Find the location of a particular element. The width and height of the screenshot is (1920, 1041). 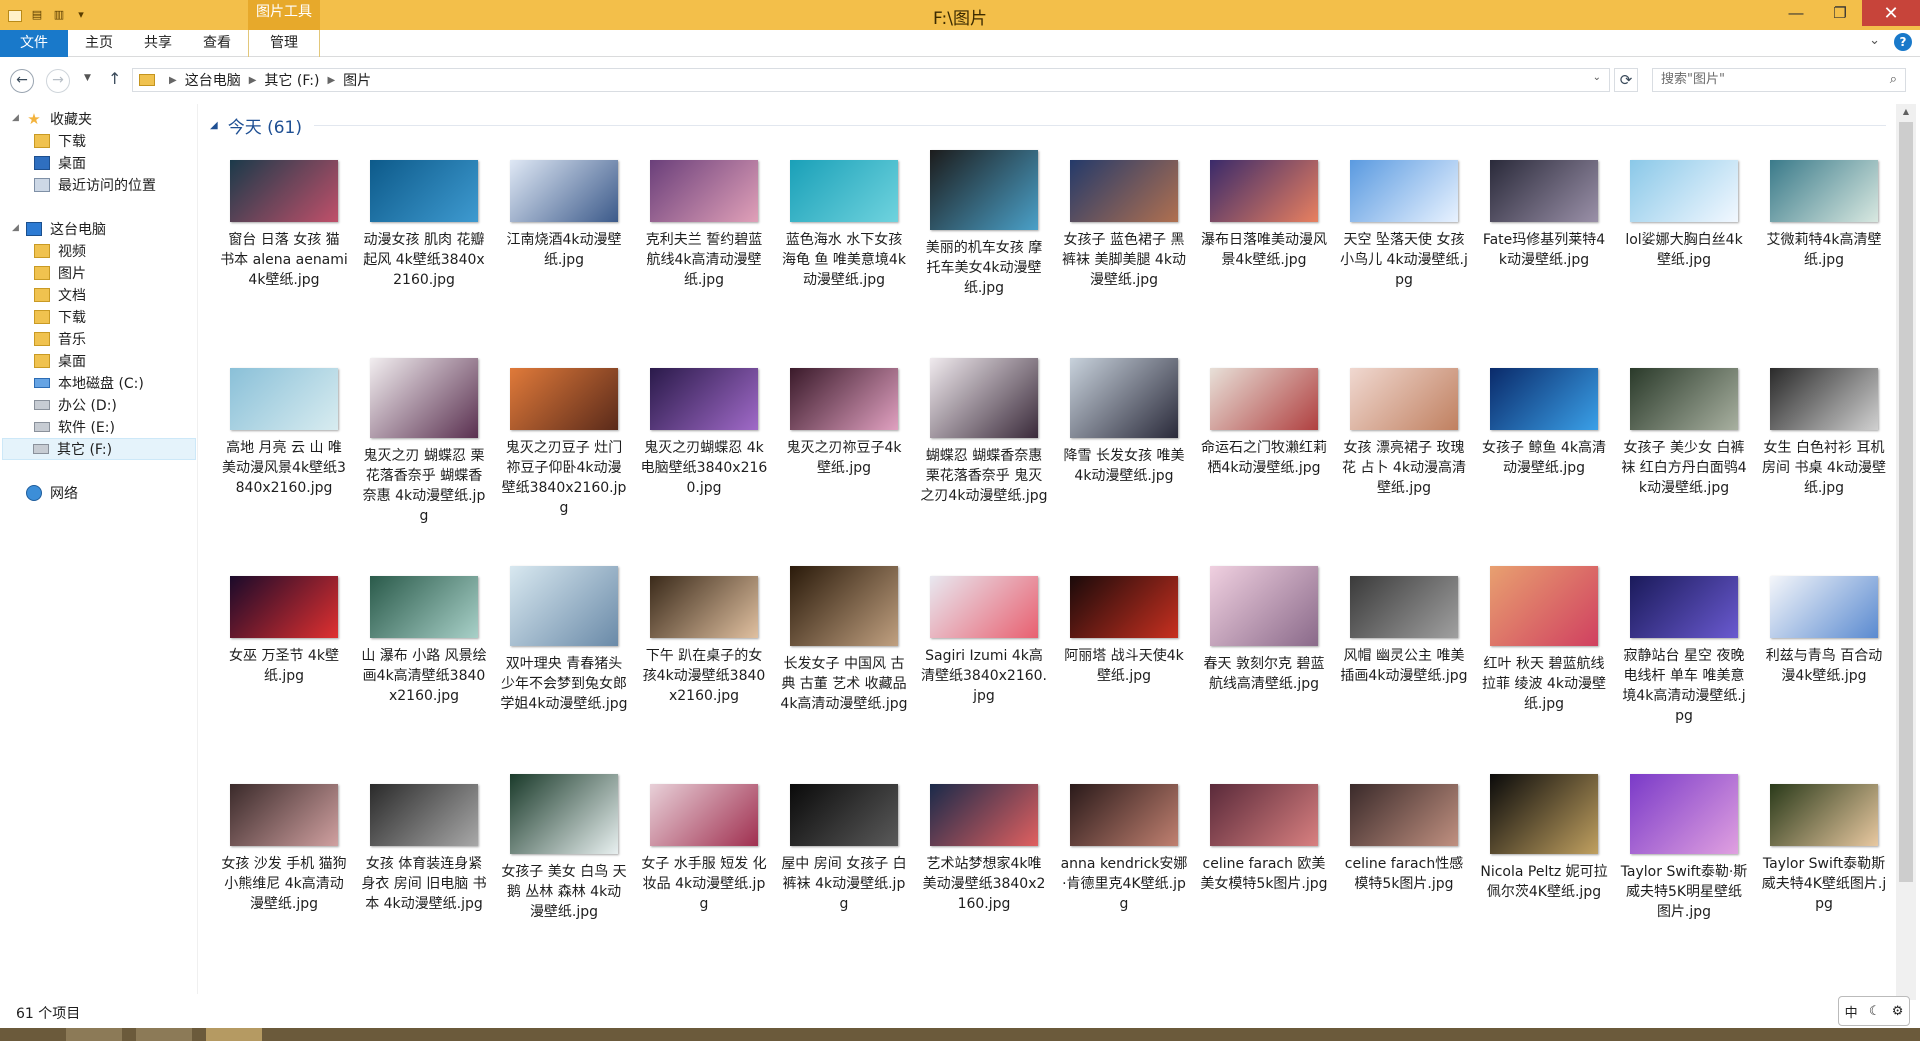

file-item: 鬼灭之刃 蝴蝶忍 栗花落香奈乎 蝴蝶香奈惠 4k动漫壁纸.jpg is located at coordinates (424, 462).